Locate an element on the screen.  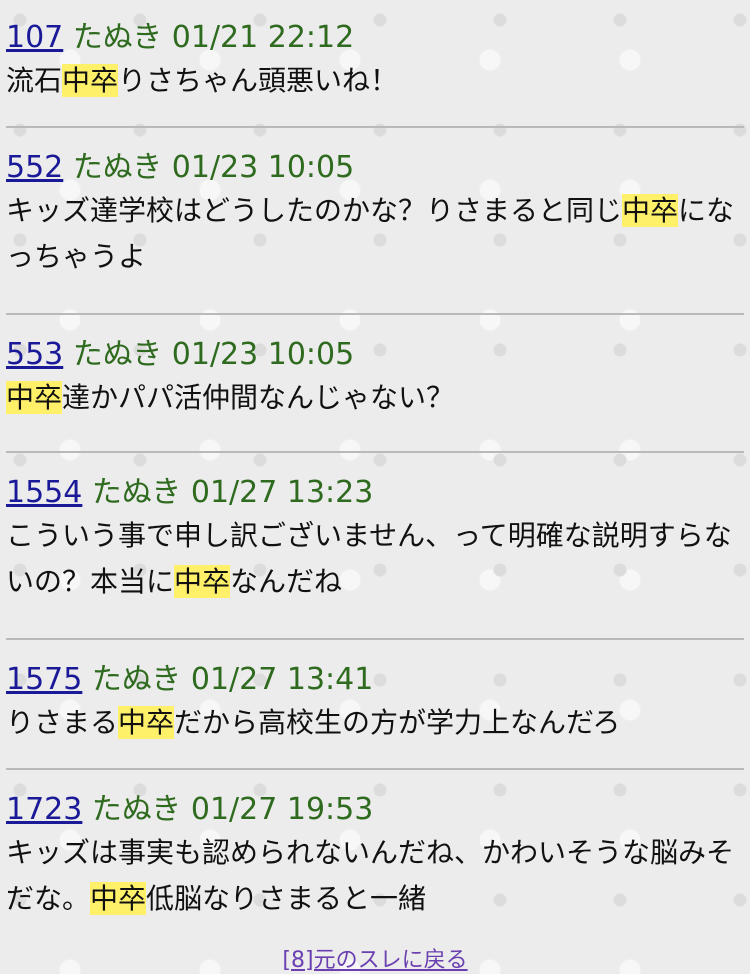
post-timestamp: 01/27 19:53 is located at coordinates (282, 809).